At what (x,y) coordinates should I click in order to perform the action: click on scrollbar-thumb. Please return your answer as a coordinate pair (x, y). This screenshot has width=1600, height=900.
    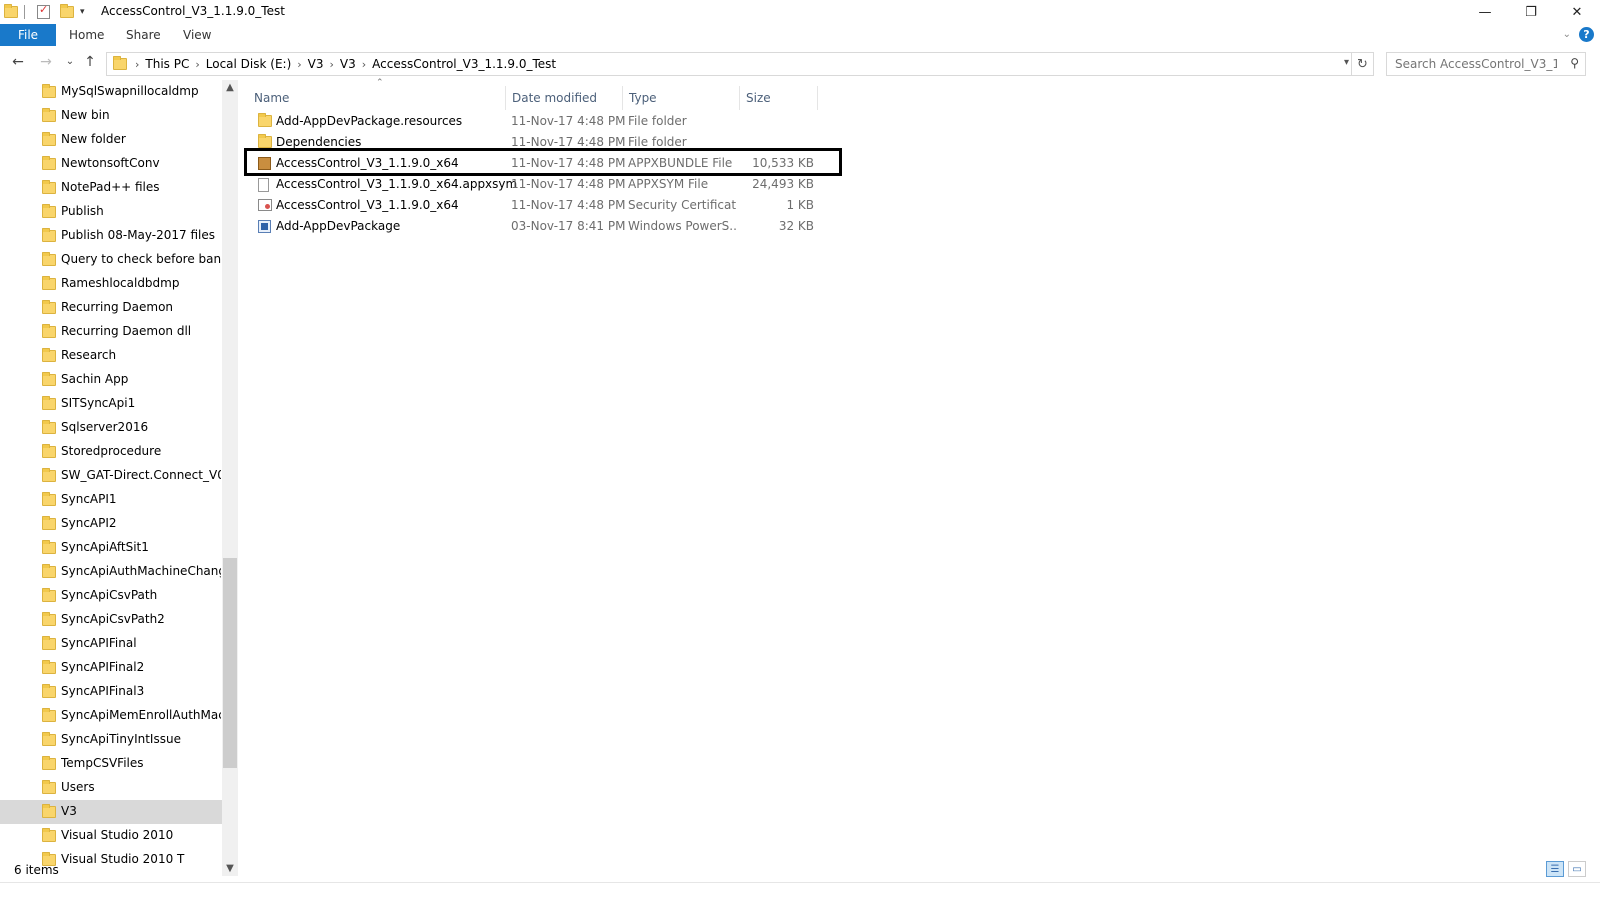
    Looking at the image, I should click on (230, 663).